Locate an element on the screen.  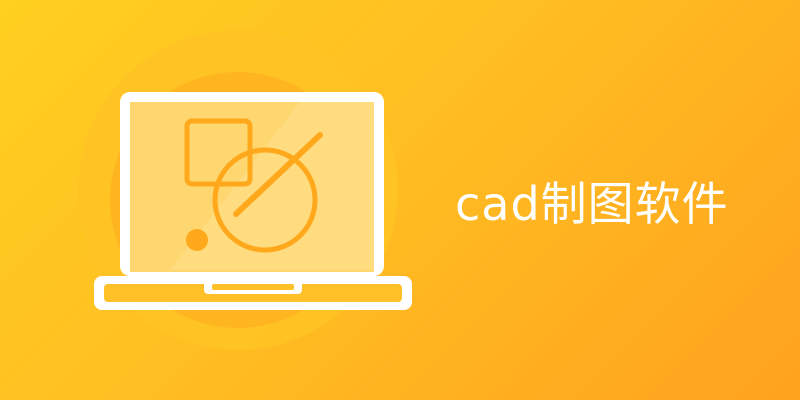
laptop-trackpad-notch-inner is located at coordinates (253, 287).